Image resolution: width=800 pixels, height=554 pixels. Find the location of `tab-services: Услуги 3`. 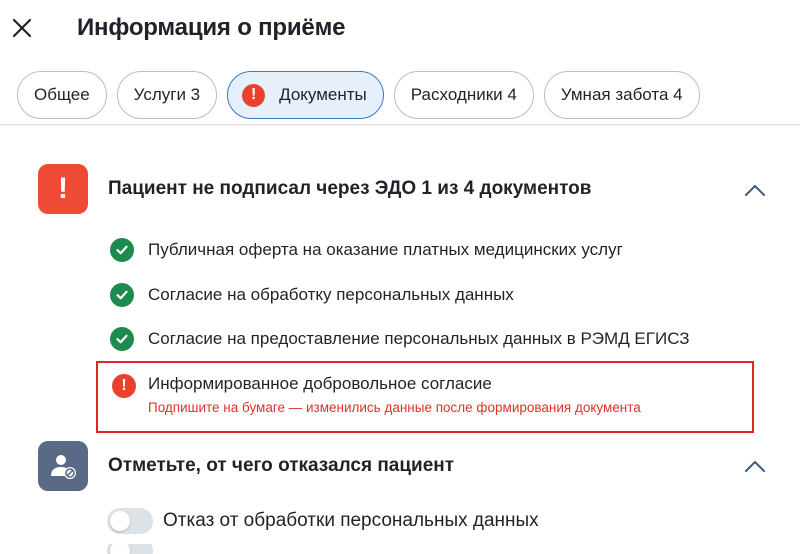

tab-services: Услуги 3 is located at coordinates (167, 95).